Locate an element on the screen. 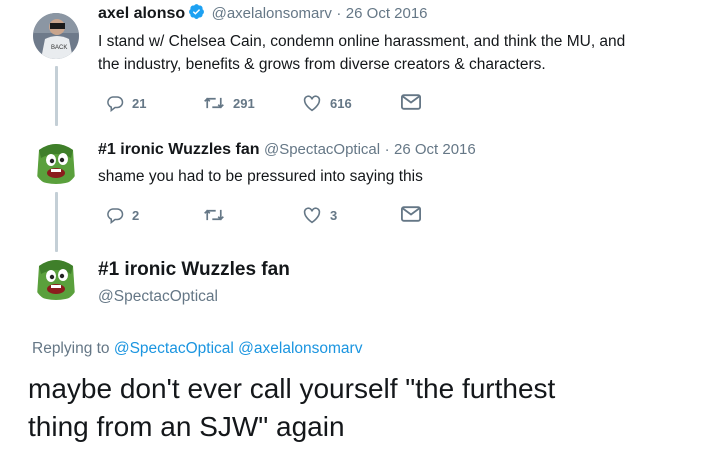  tweet2-handle: @SpectacOptical is located at coordinates (322, 149).